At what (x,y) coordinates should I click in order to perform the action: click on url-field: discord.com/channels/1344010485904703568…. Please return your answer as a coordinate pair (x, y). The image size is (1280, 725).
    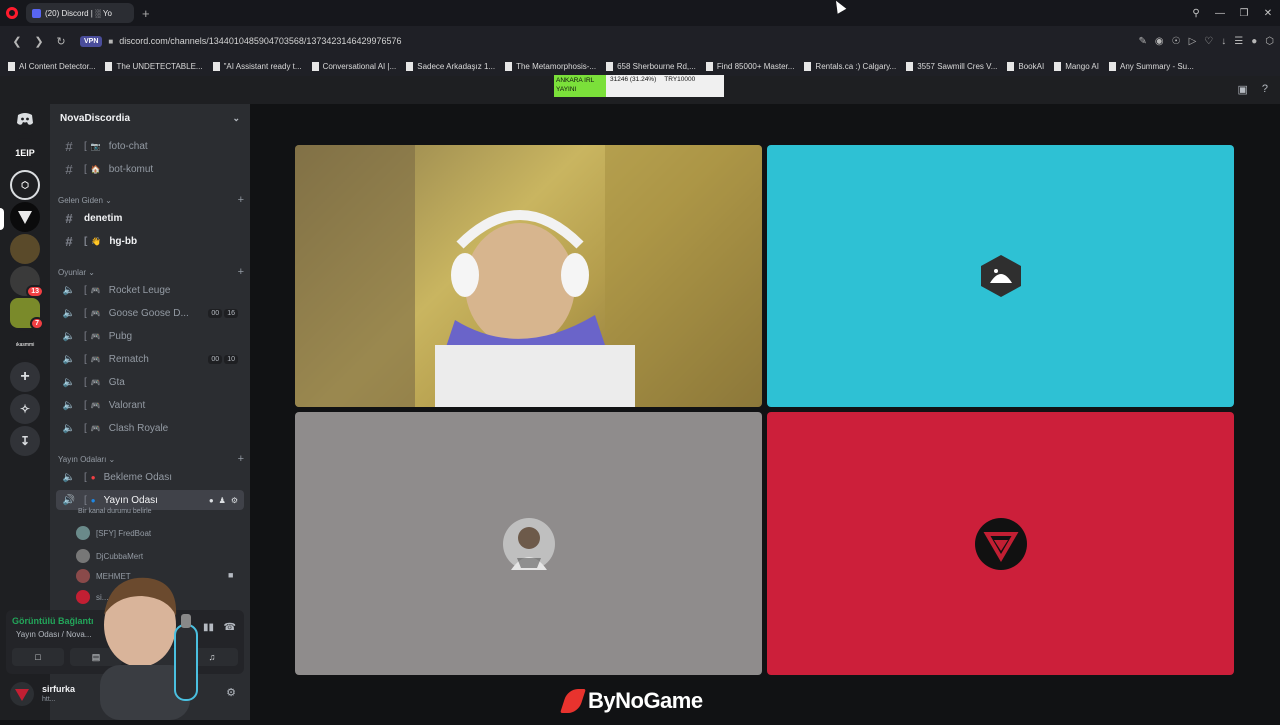
    Looking at the image, I should click on (260, 41).